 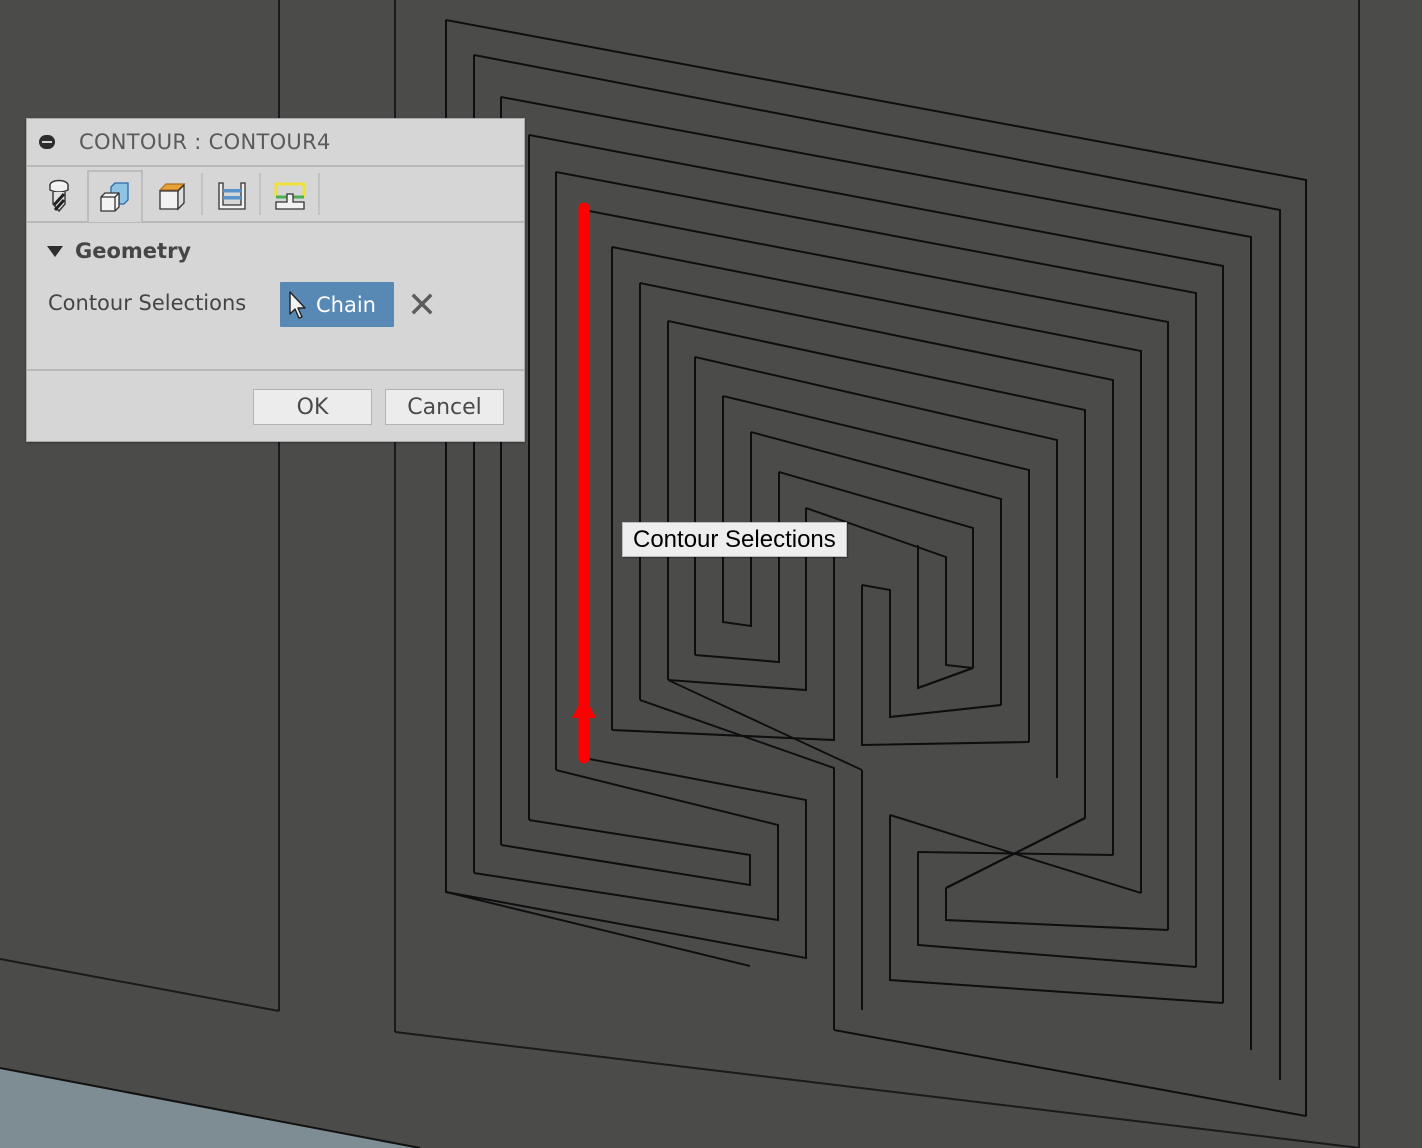 I want to click on section-title: Geometry, so click(x=133, y=251).